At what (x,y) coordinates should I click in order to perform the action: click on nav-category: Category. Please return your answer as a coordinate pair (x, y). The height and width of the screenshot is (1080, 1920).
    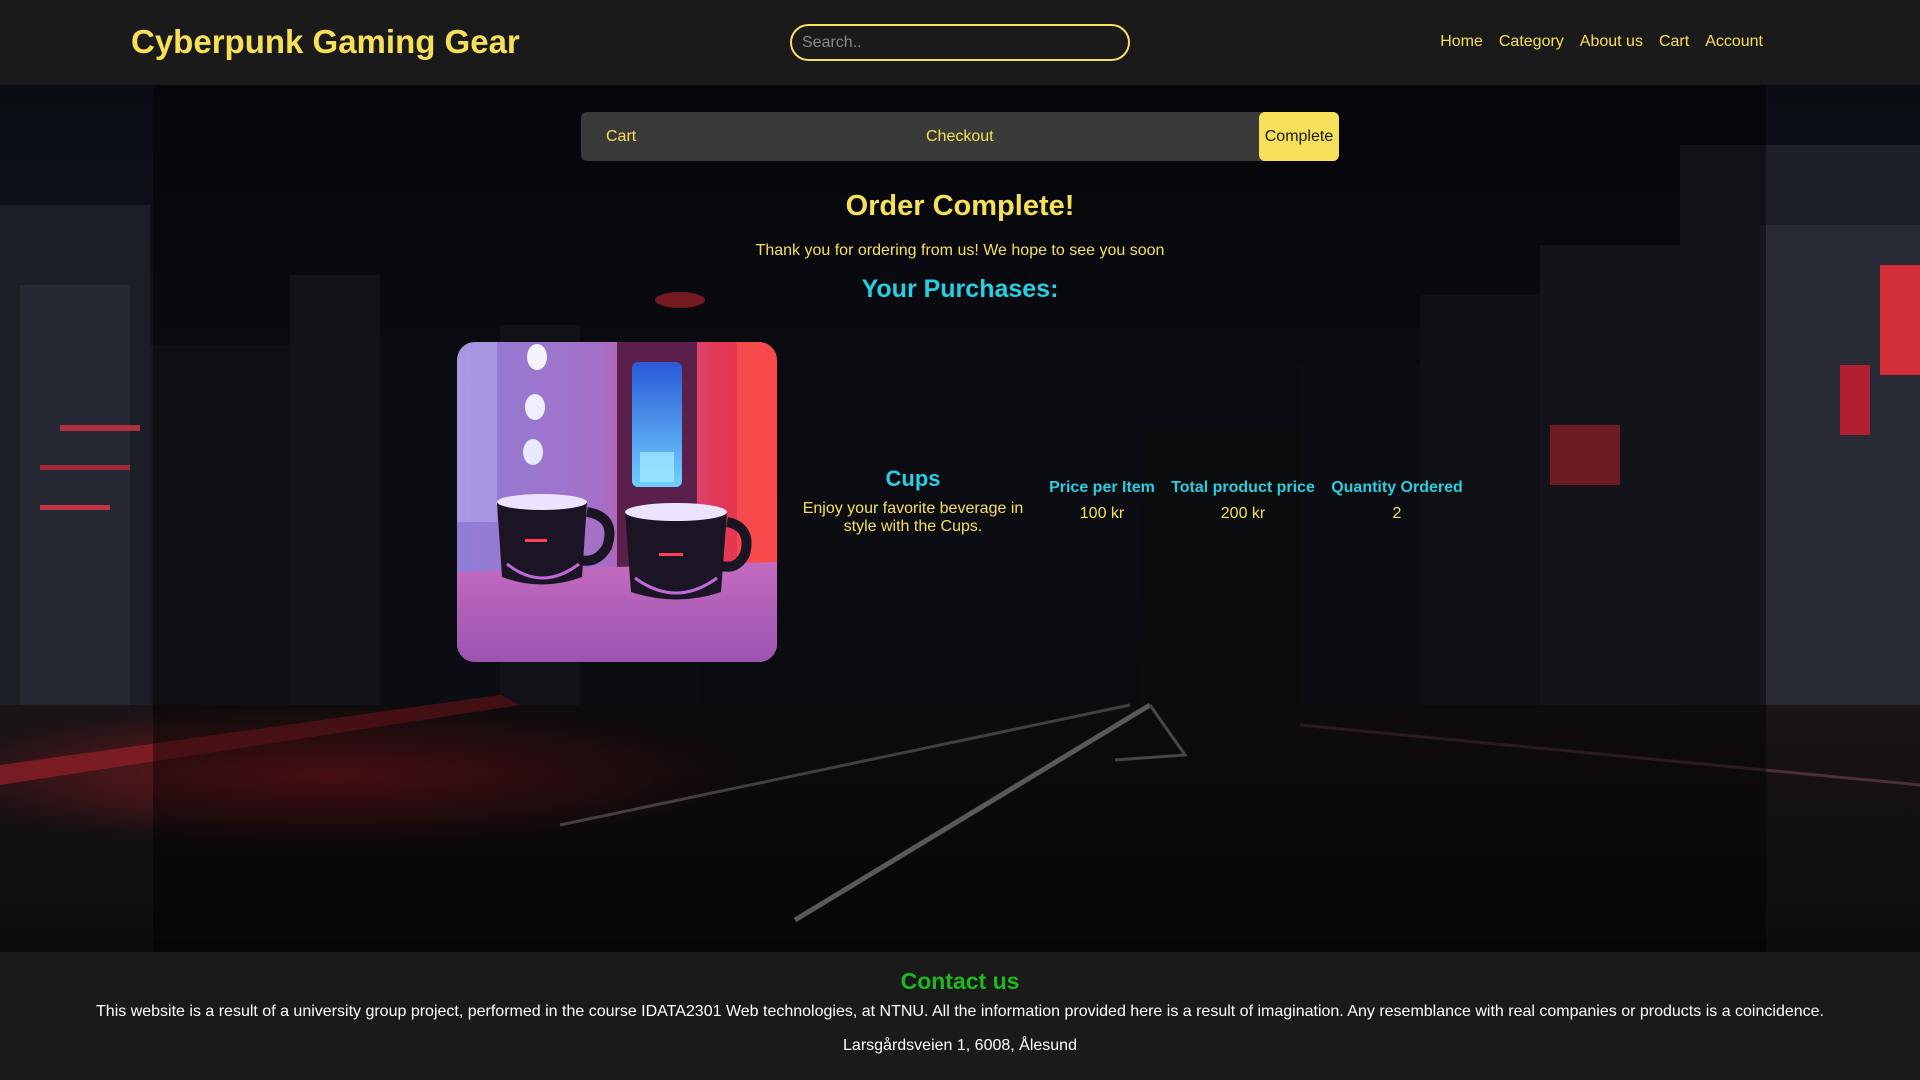
    Looking at the image, I should click on (1531, 42).